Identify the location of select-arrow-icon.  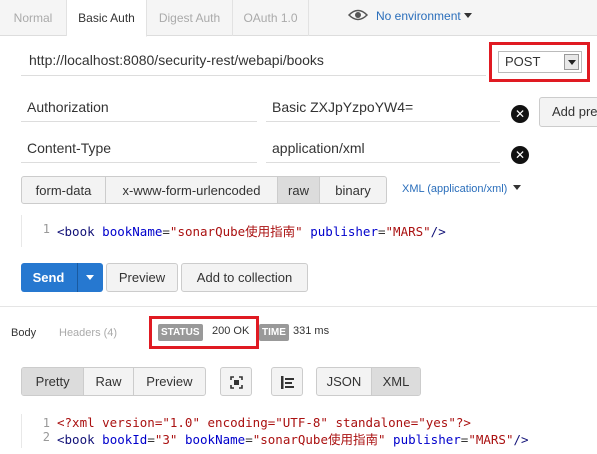
(571, 62).